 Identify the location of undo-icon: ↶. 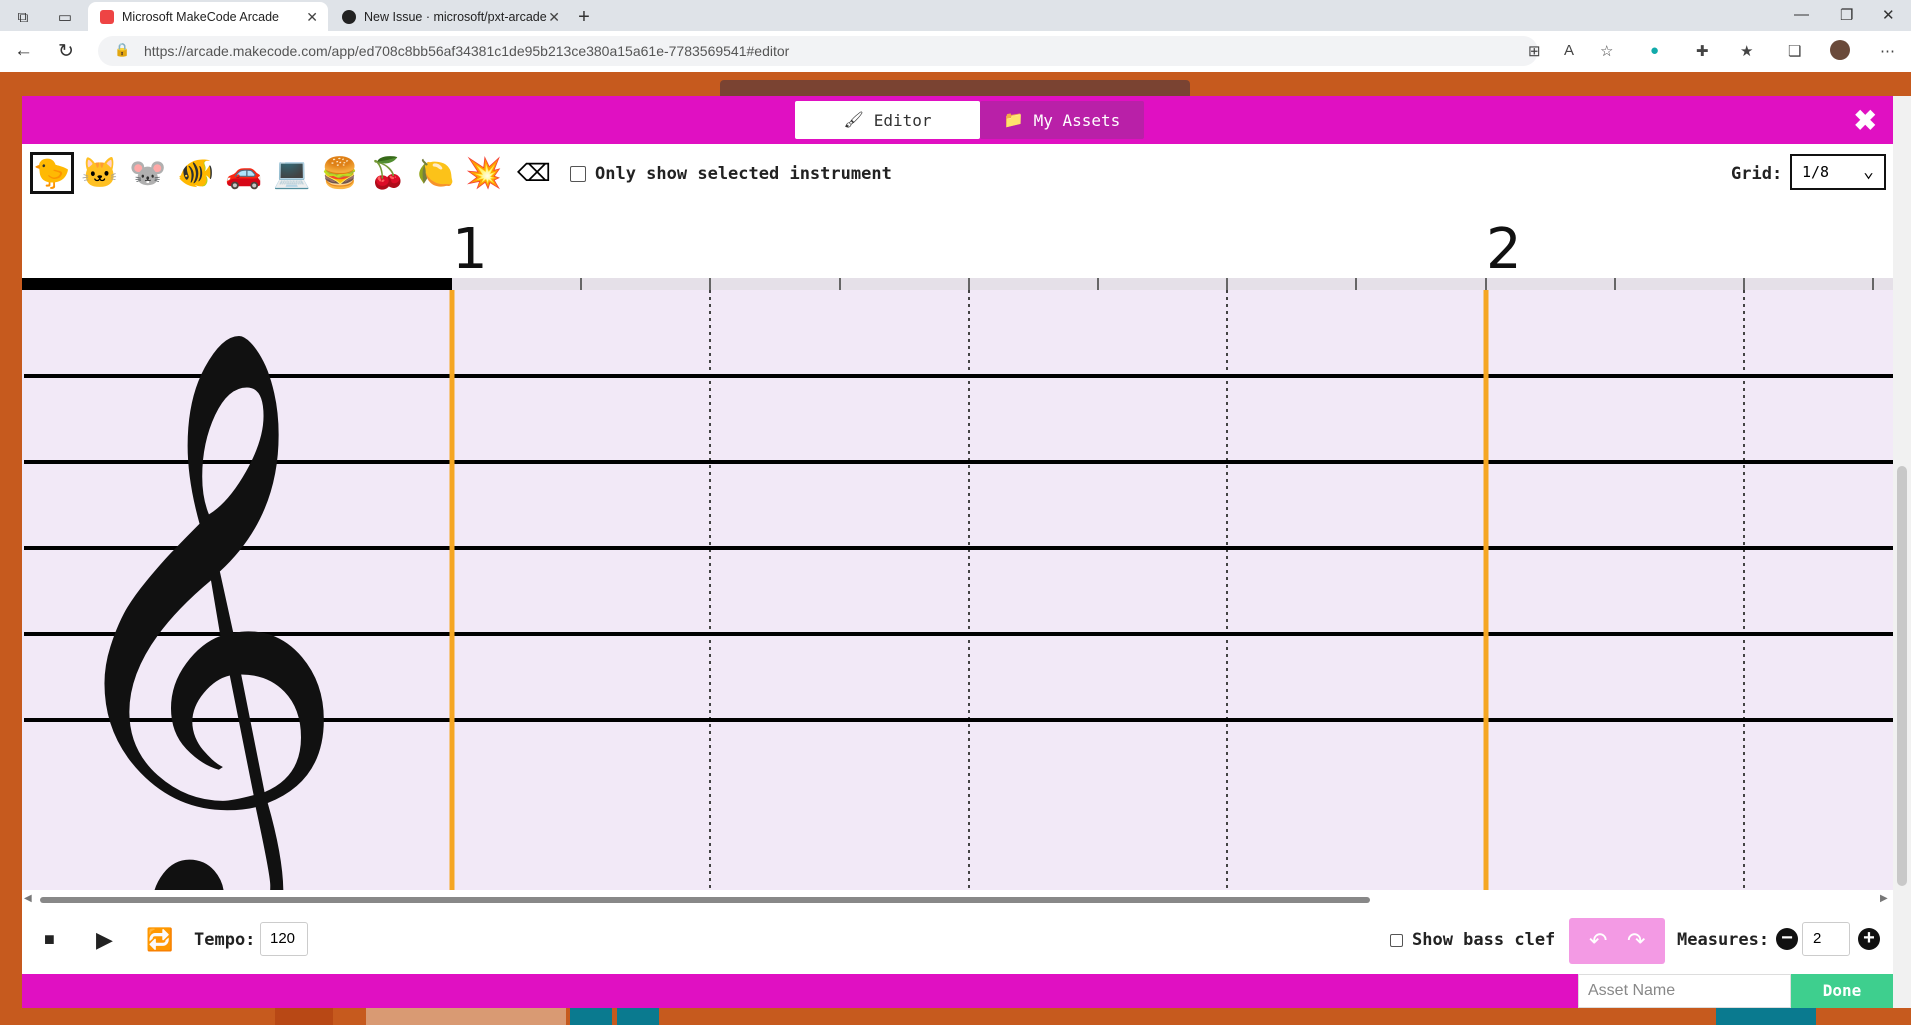
(1598, 941).